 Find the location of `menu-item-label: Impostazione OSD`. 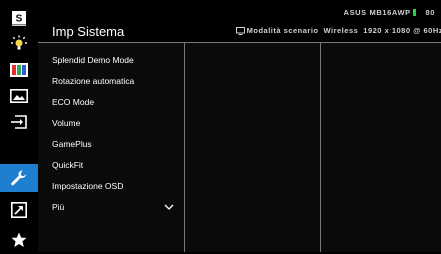

menu-item-label: Impostazione OSD is located at coordinates (88, 186).